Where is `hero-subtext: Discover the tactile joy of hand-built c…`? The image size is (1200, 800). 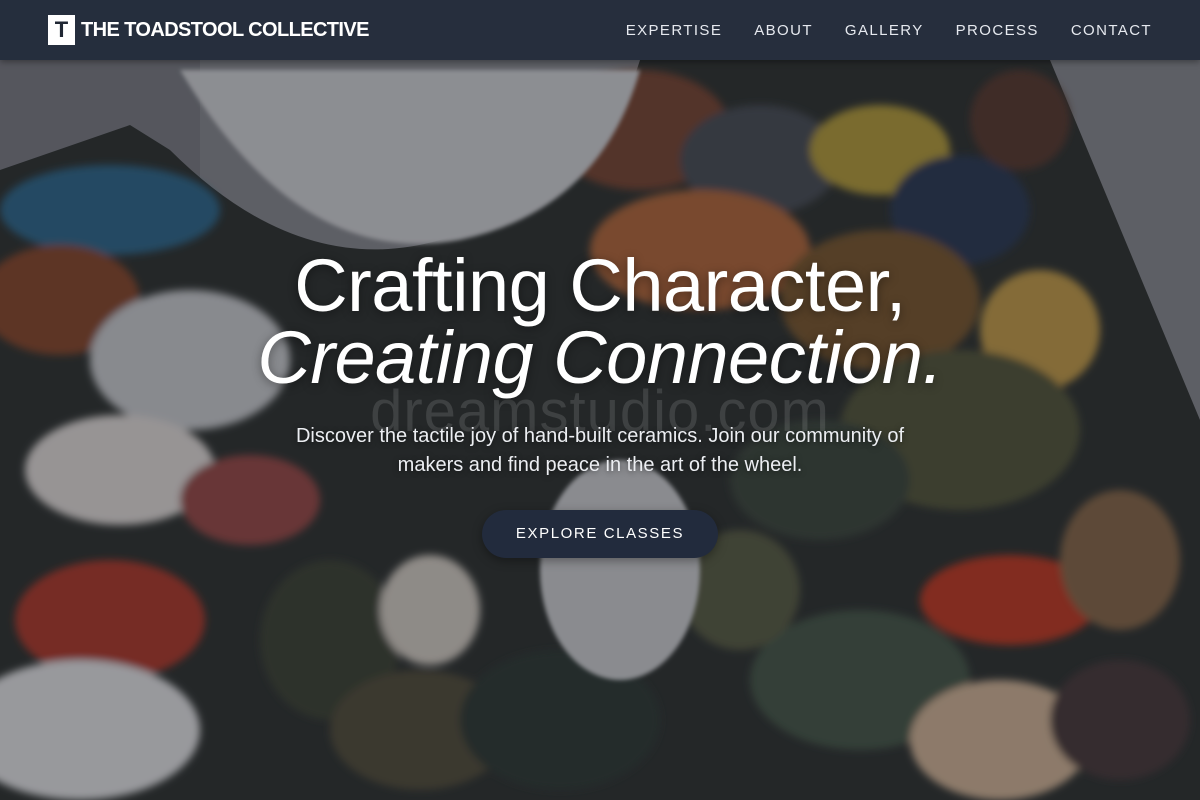 hero-subtext: Discover the tactile joy of hand-built c… is located at coordinates (600, 450).